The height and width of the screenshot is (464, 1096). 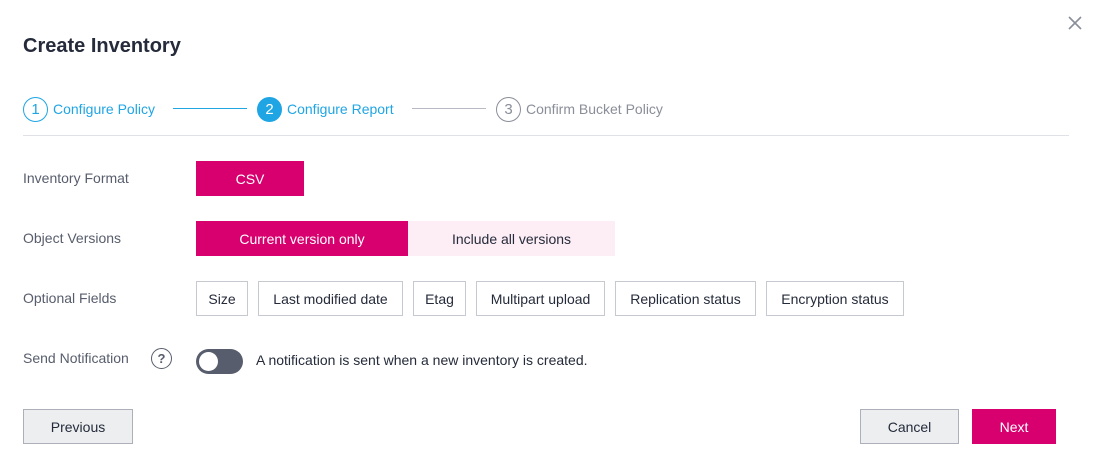 What do you see at coordinates (102, 46) in the screenshot?
I see `dialog-title: Create Inventory` at bounding box center [102, 46].